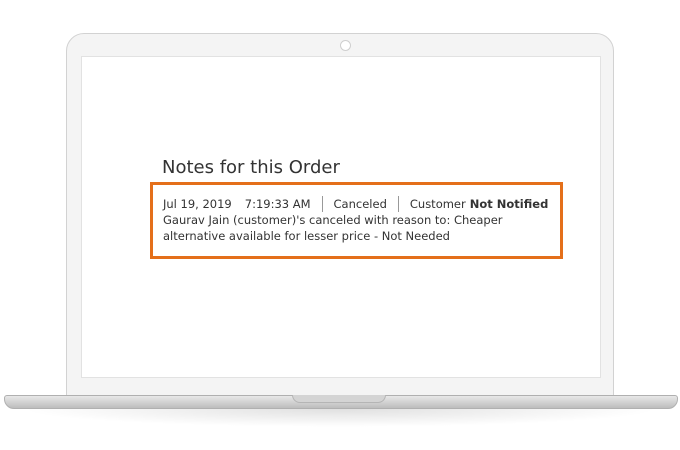 Image resolution: width=680 pixels, height=450 pixels. I want to click on customer-label: Customer, so click(437, 204).